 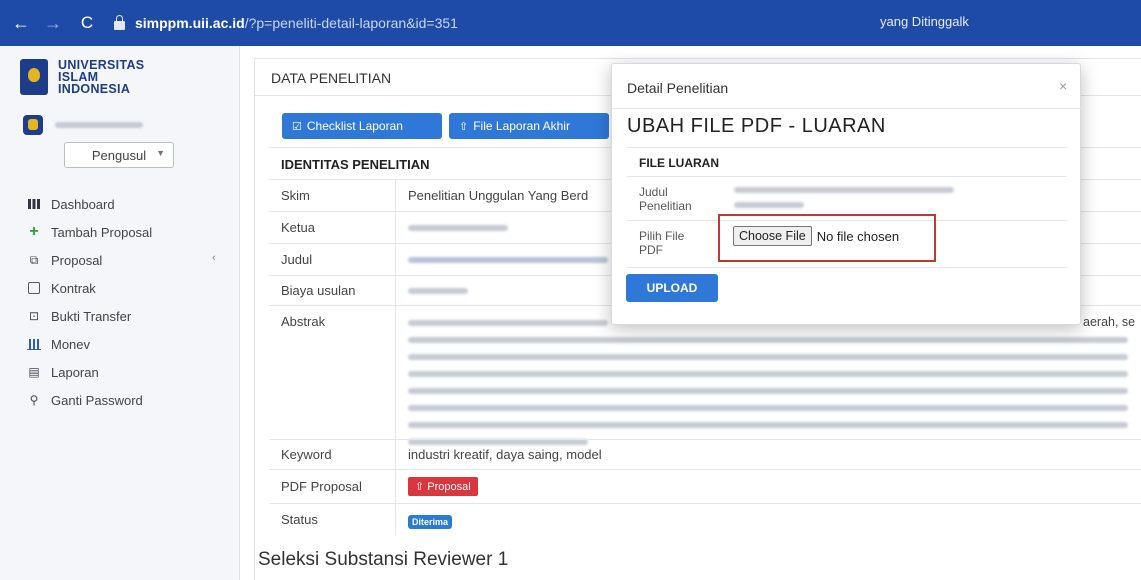 What do you see at coordinates (354, 126) in the screenshot?
I see `button-label: Checklist Laporan` at bounding box center [354, 126].